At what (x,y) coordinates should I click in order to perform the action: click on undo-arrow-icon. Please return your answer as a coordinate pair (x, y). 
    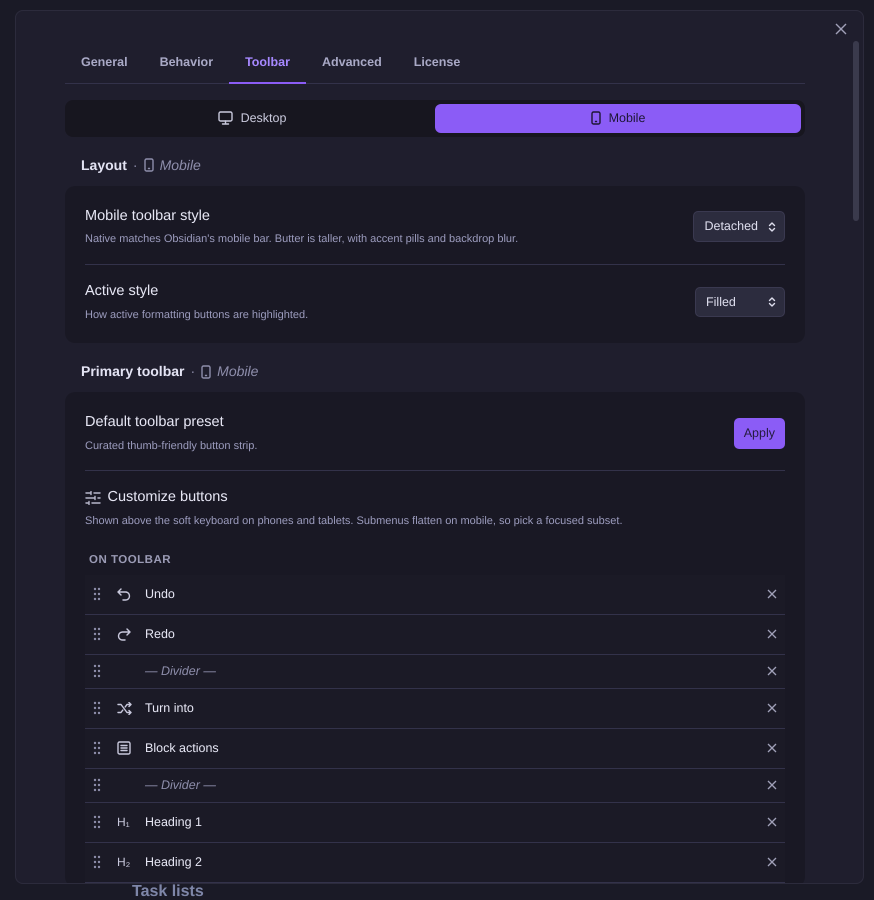
    Looking at the image, I should click on (124, 594).